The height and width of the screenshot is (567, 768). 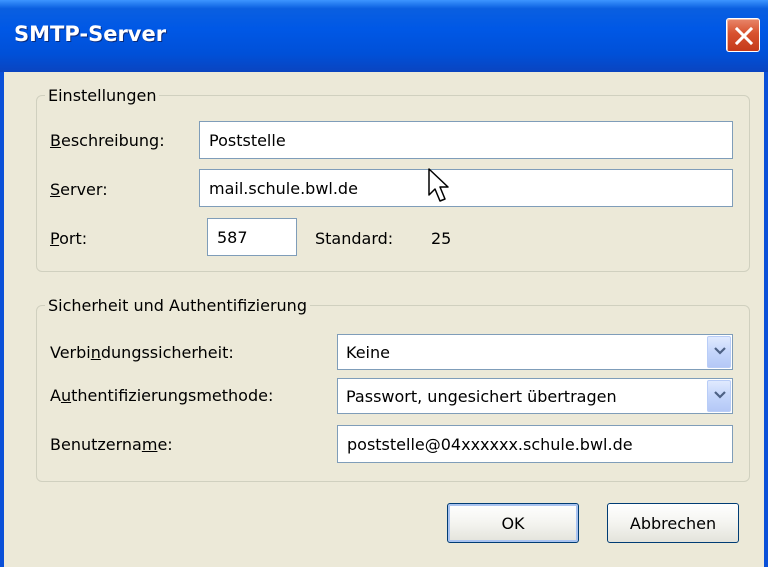 I want to click on window-frame-left, so click(x=2, y=319).